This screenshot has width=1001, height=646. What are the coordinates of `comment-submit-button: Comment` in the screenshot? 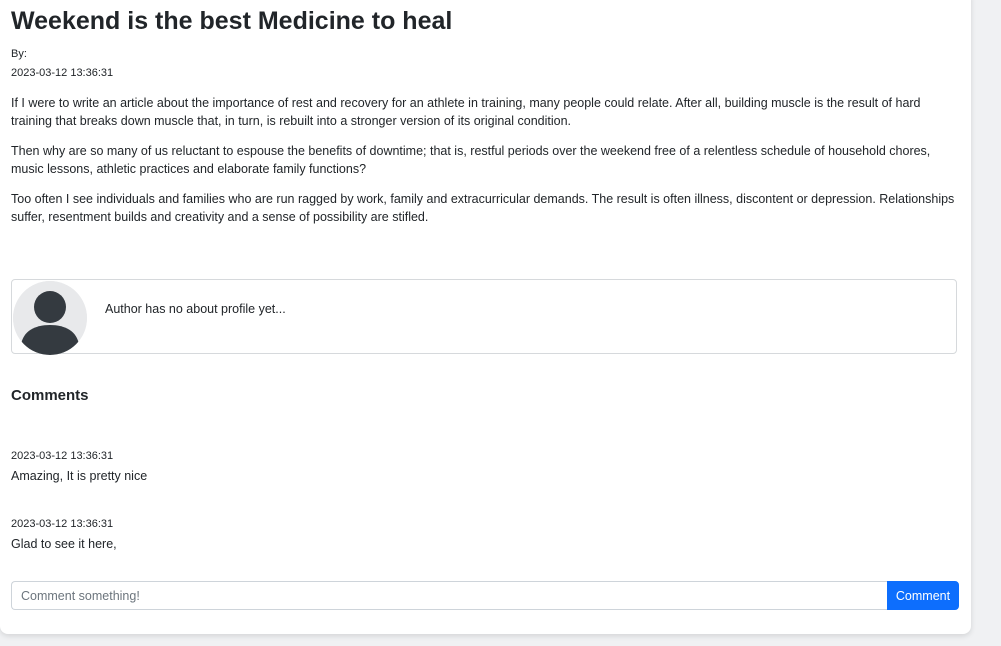 It's located at (923, 595).